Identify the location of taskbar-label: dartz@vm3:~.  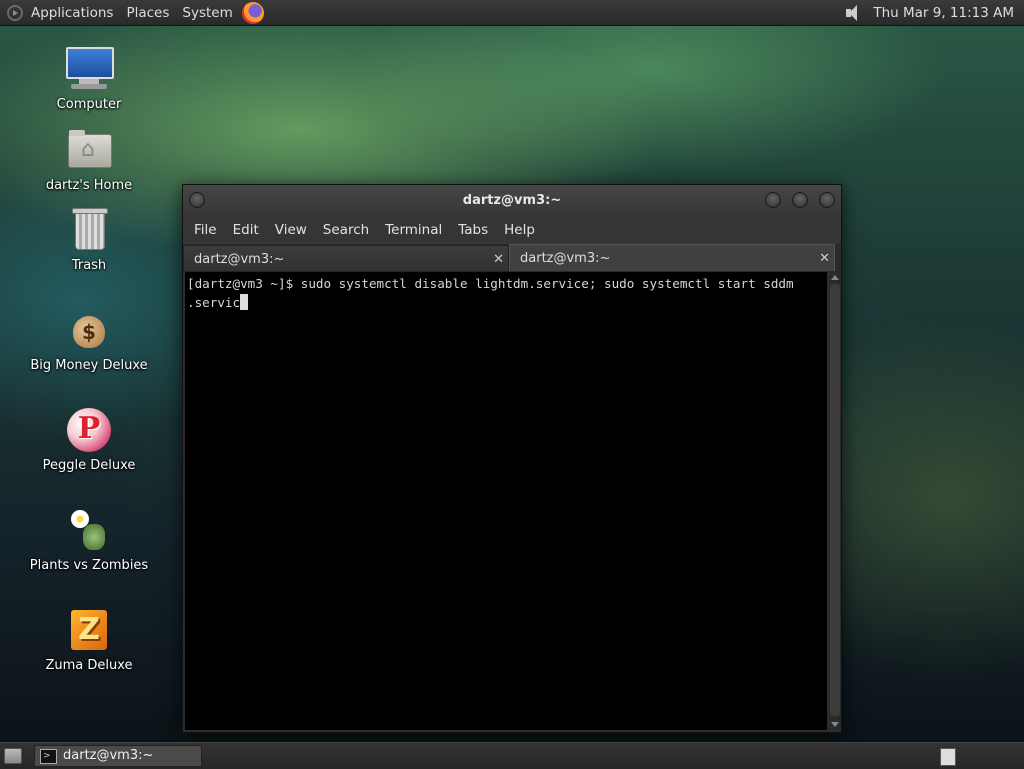
(108, 755).